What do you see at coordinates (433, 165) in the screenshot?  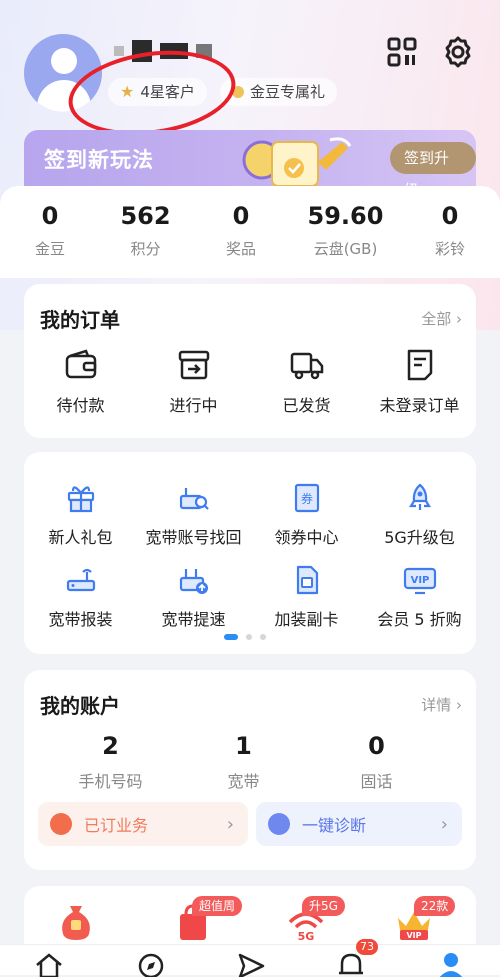 I see `checkin-upgrade-button: 签到升级` at bounding box center [433, 165].